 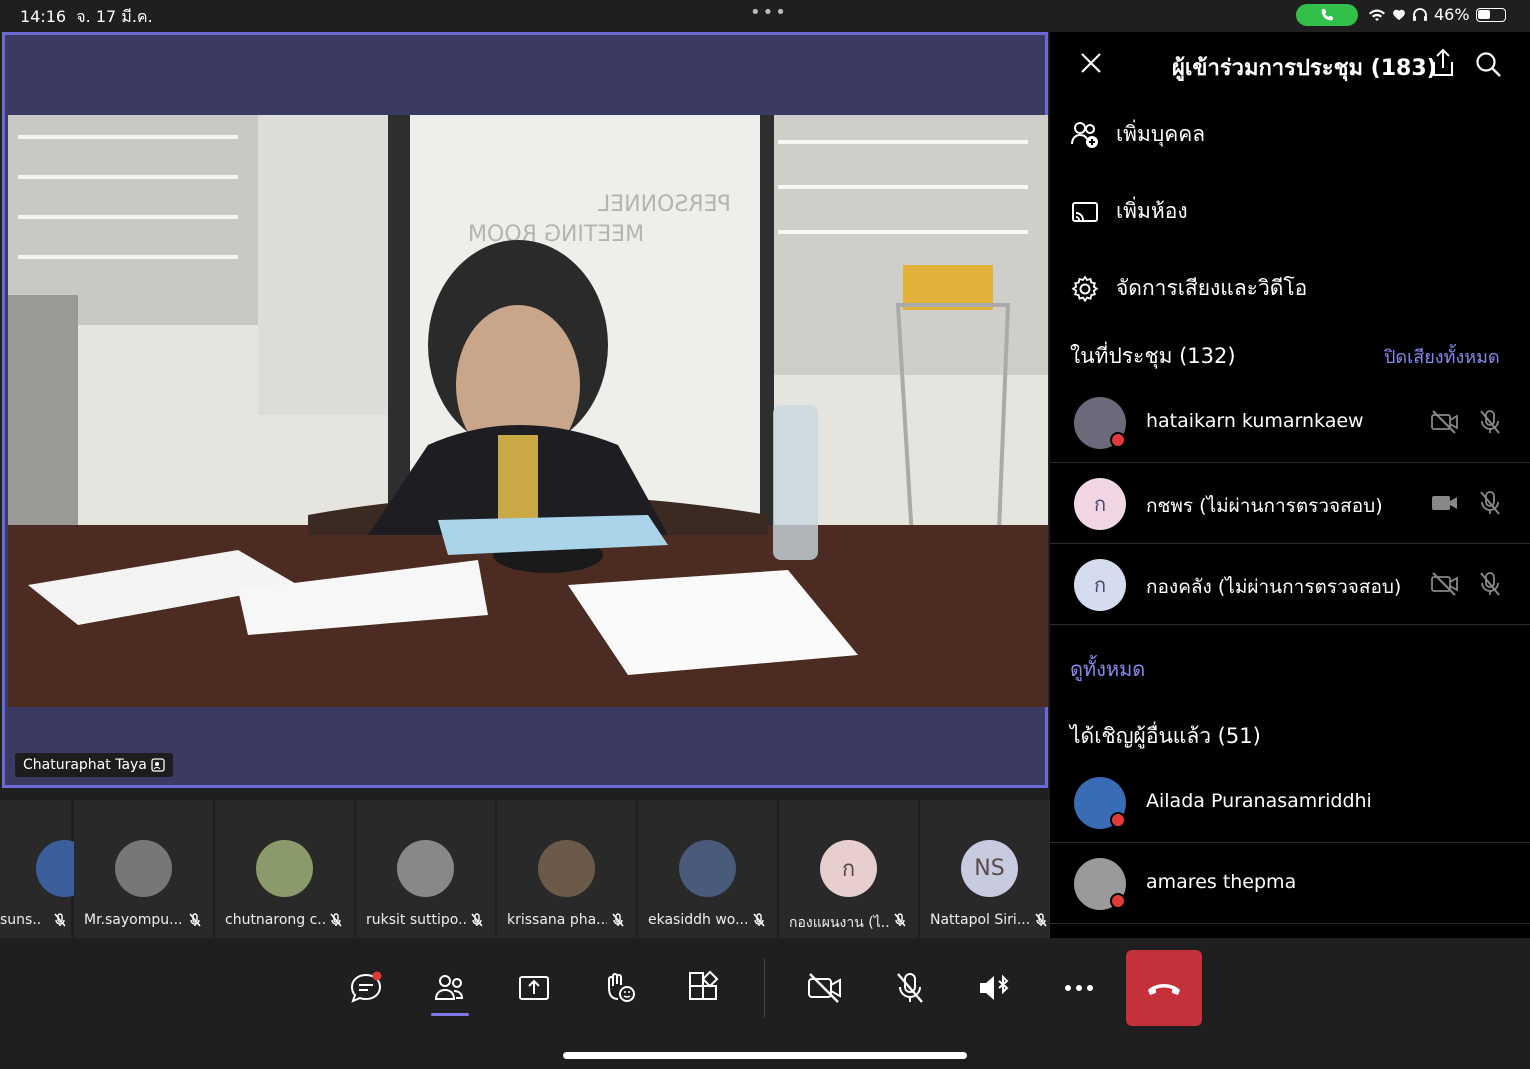 I want to click on reactions-button, so click(x=619, y=988).